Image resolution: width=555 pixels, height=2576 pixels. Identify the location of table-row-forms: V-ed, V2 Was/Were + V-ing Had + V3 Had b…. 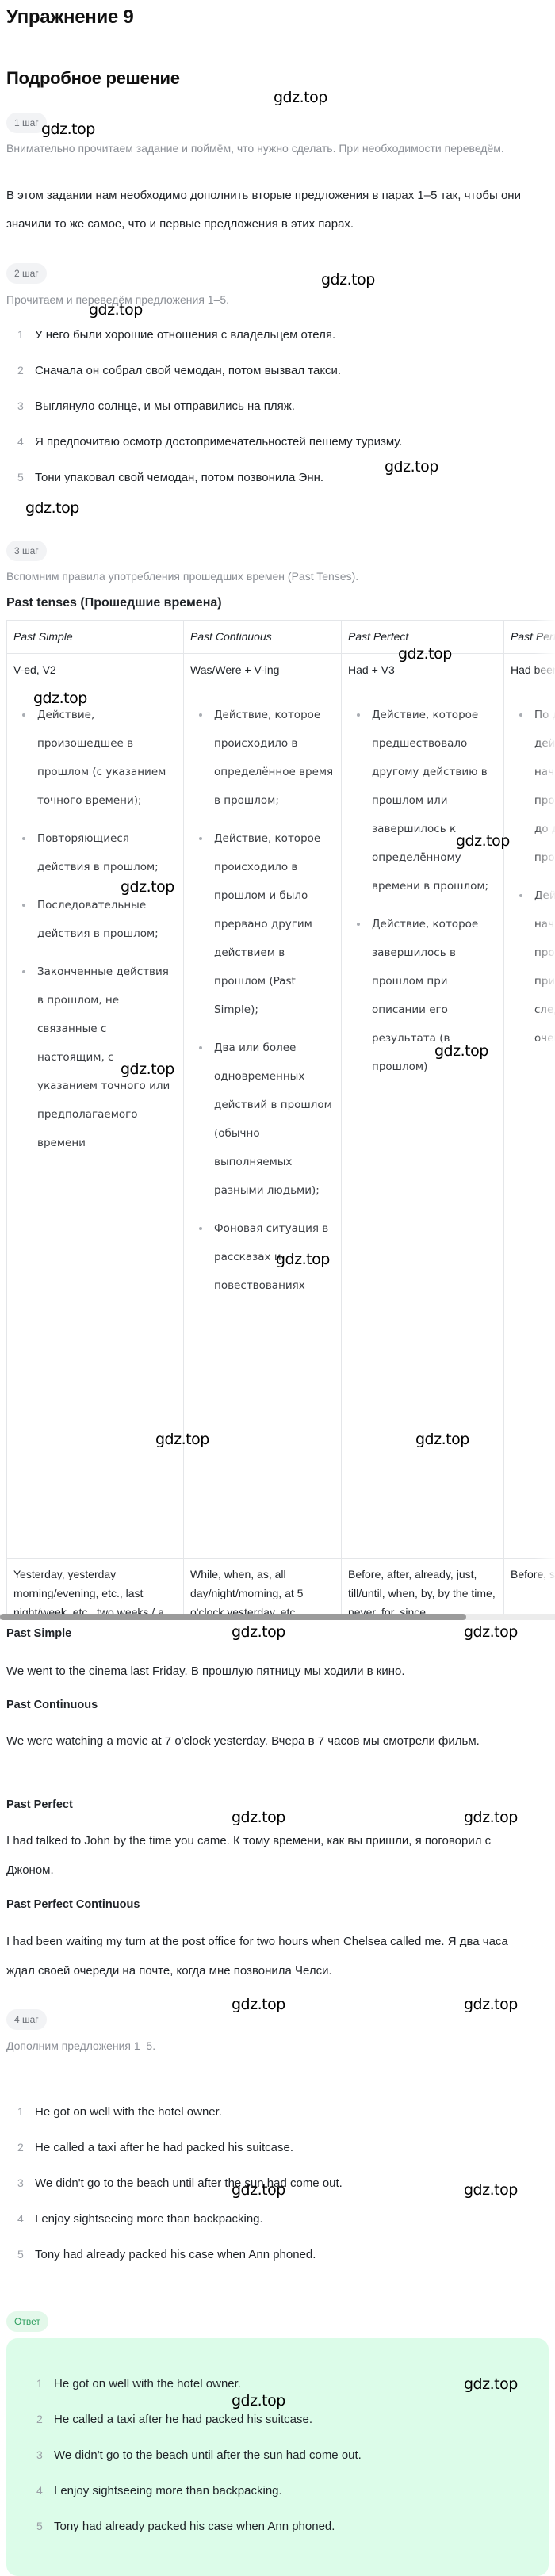
(281, 670).